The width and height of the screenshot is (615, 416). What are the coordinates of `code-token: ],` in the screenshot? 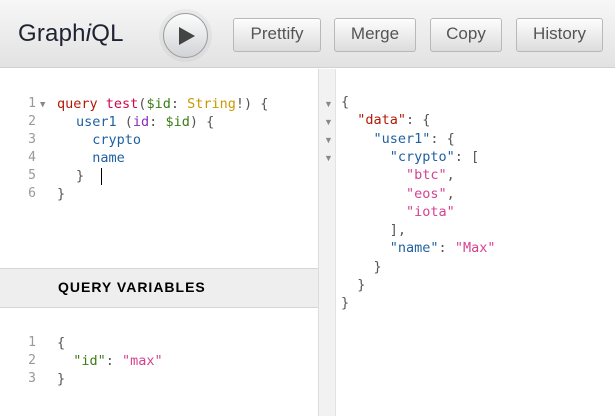 It's located at (374, 230).